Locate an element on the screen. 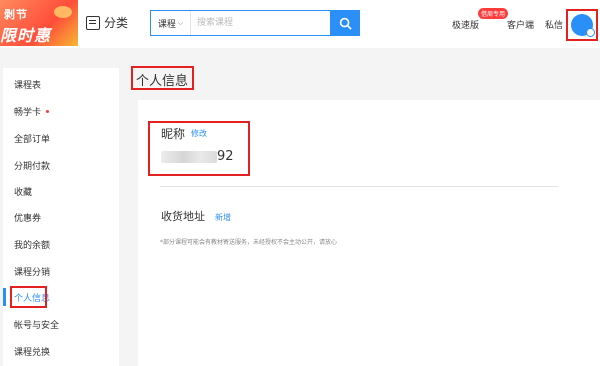  active-highlight is located at coordinates (28, 297).